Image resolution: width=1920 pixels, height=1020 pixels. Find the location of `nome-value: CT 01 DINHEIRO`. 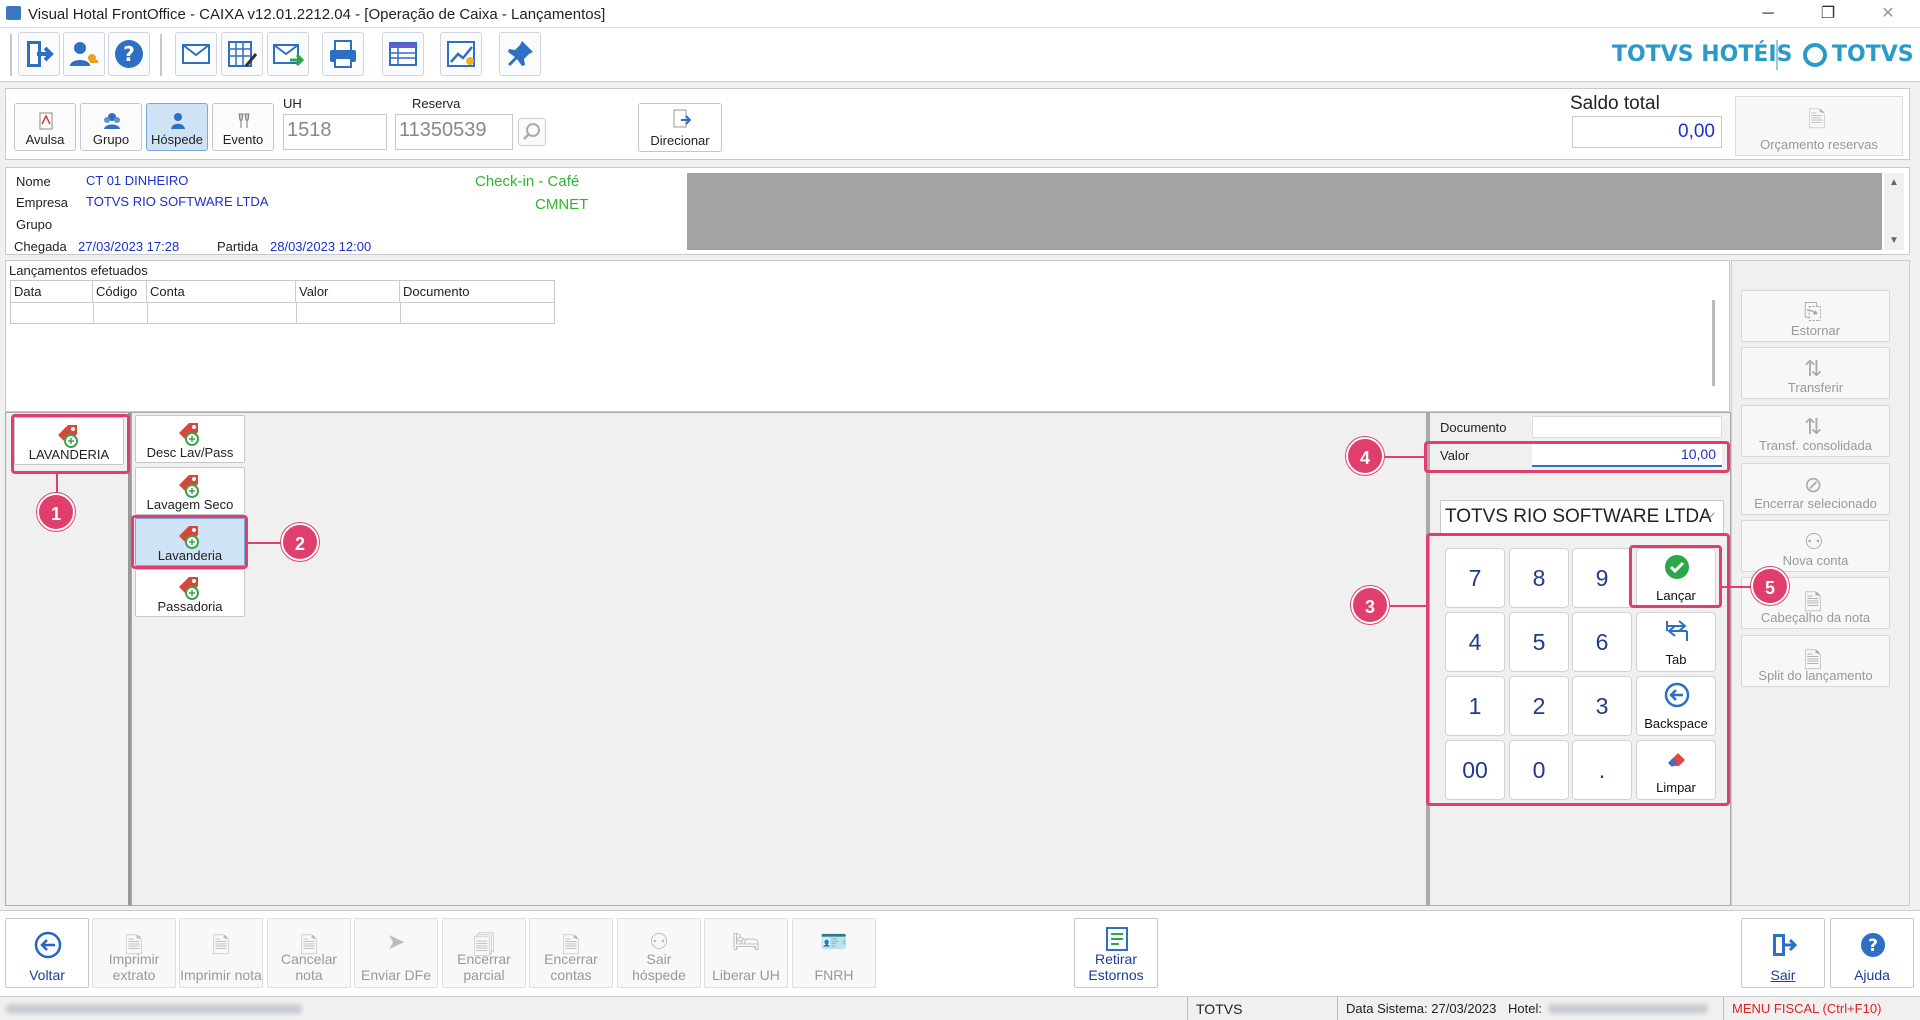

nome-value: CT 01 DINHEIRO is located at coordinates (137, 180).